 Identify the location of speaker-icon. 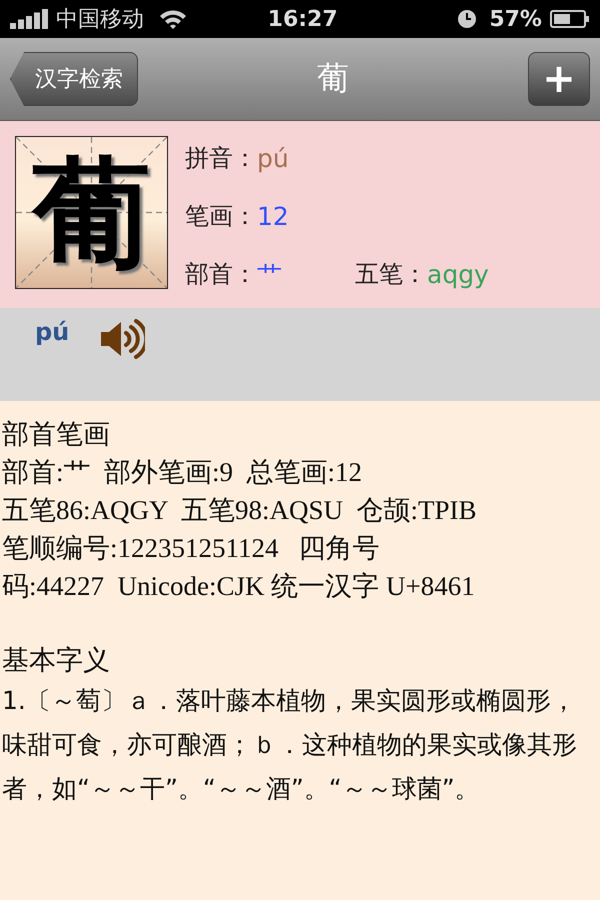
(122, 339).